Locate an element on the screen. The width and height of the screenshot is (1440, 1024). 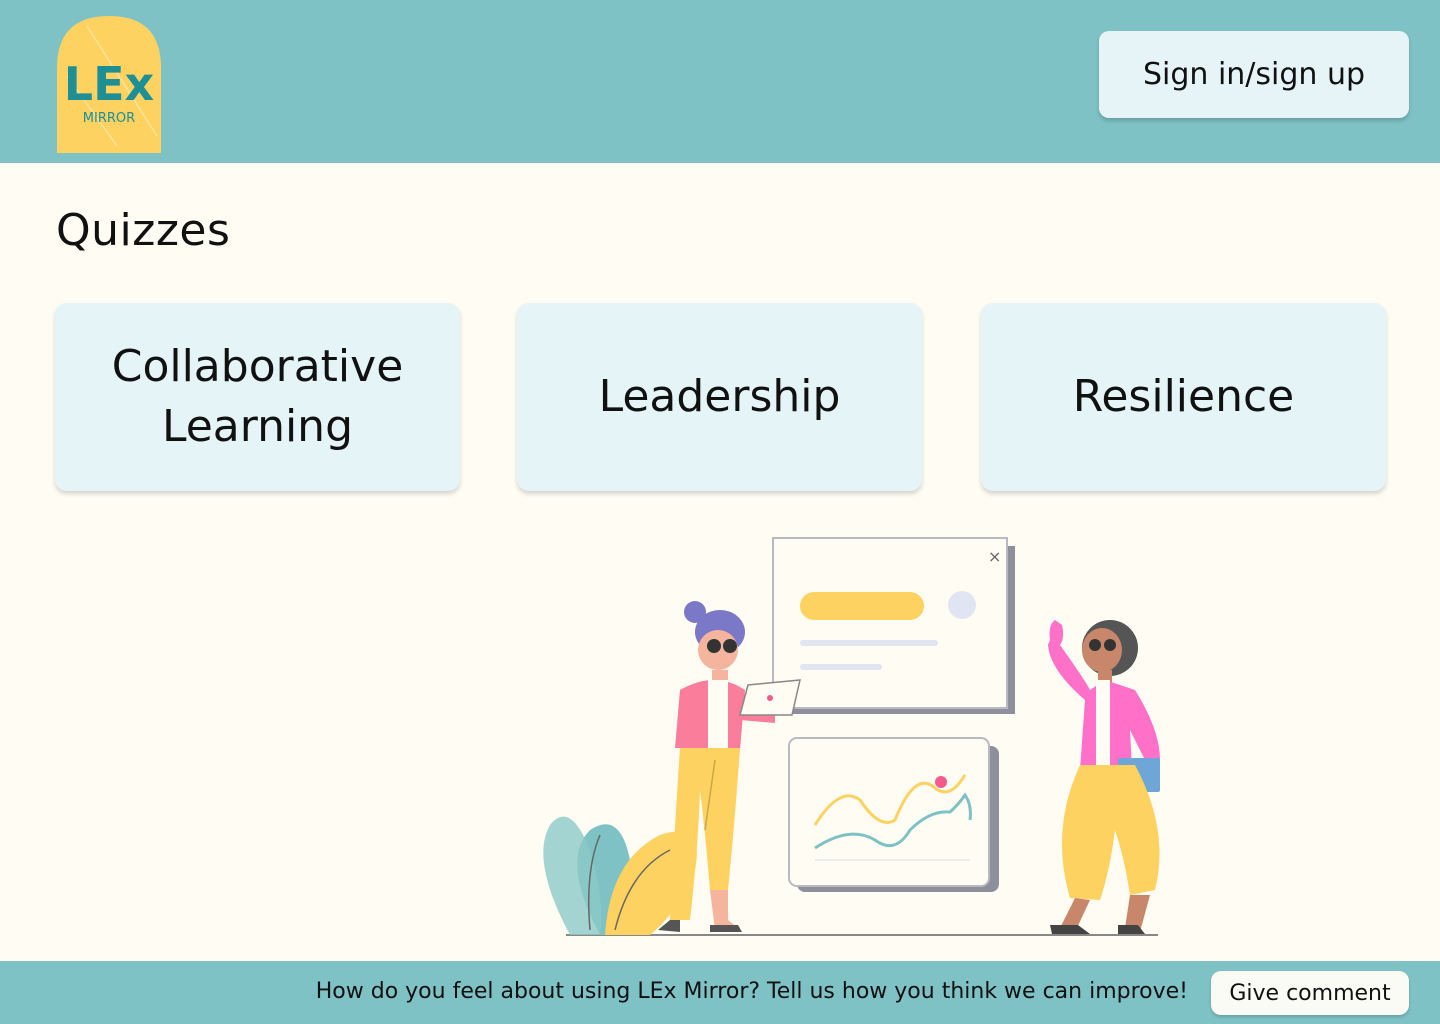
lex-mirror-logo: LEx MIRROR is located at coordinates (109, 84).